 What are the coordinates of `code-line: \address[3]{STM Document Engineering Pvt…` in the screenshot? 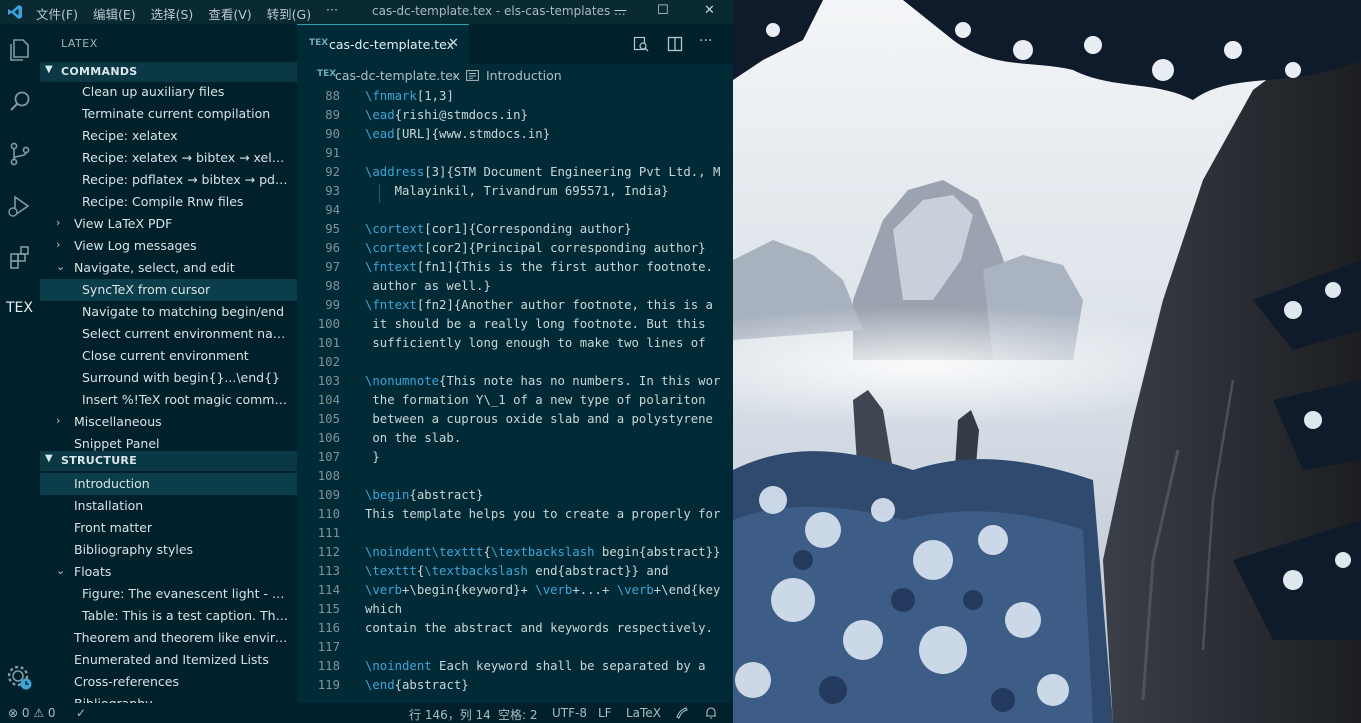 It's located at (542, 172).